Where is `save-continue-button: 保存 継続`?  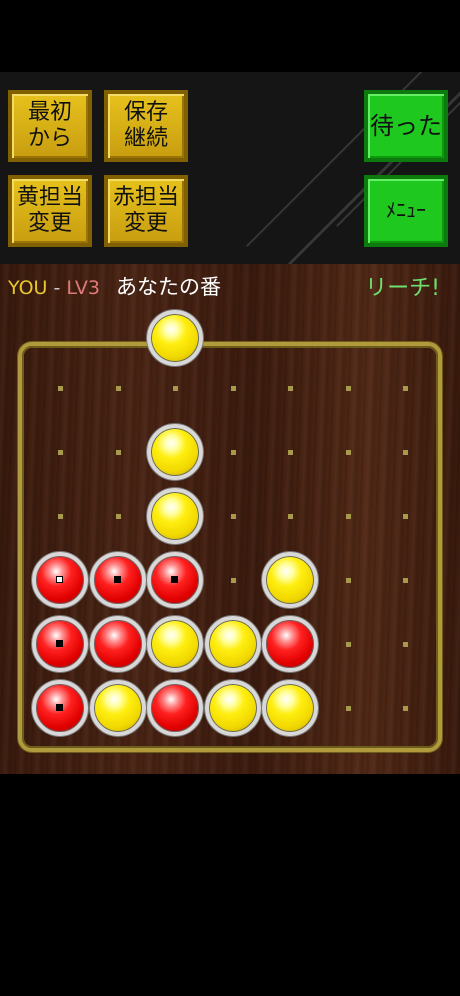 save-continue-button: 保存 継続 is located at coordinates (146, 126).